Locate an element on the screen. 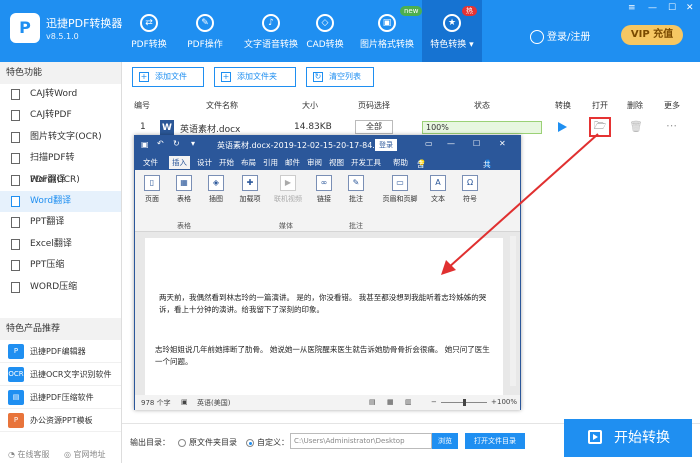  arrow-shaft is located at coordinates (523, 201).